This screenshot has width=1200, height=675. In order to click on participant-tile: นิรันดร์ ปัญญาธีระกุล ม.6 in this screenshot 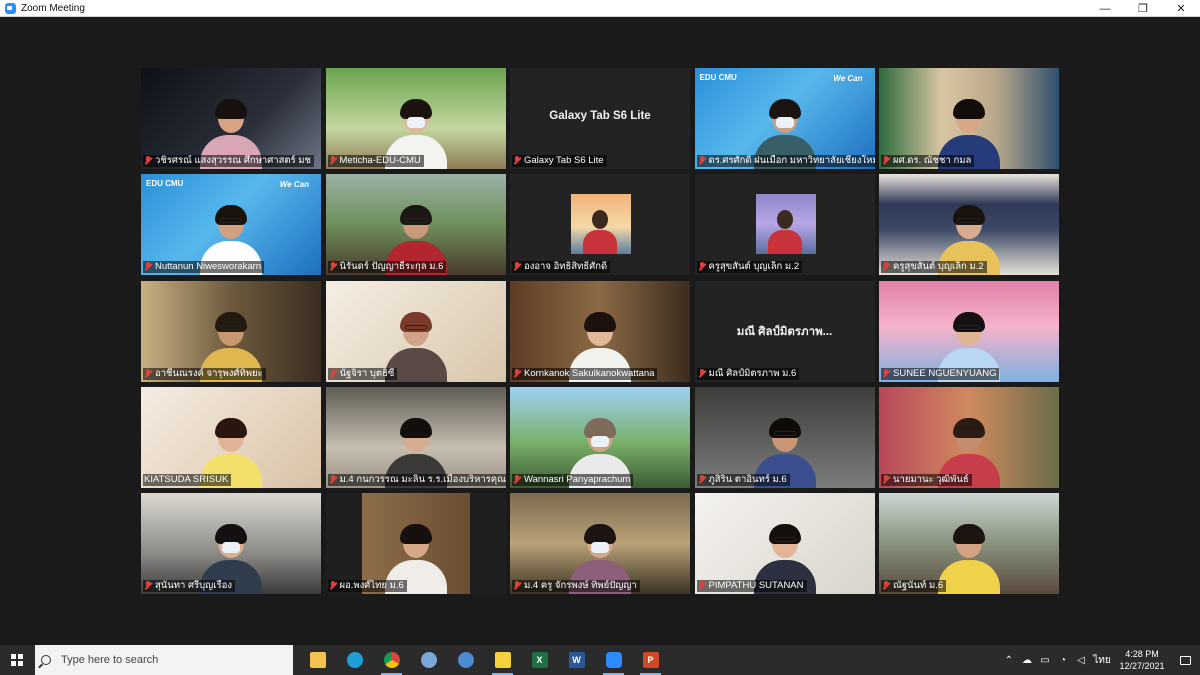, I will do `click(415, 225)`.